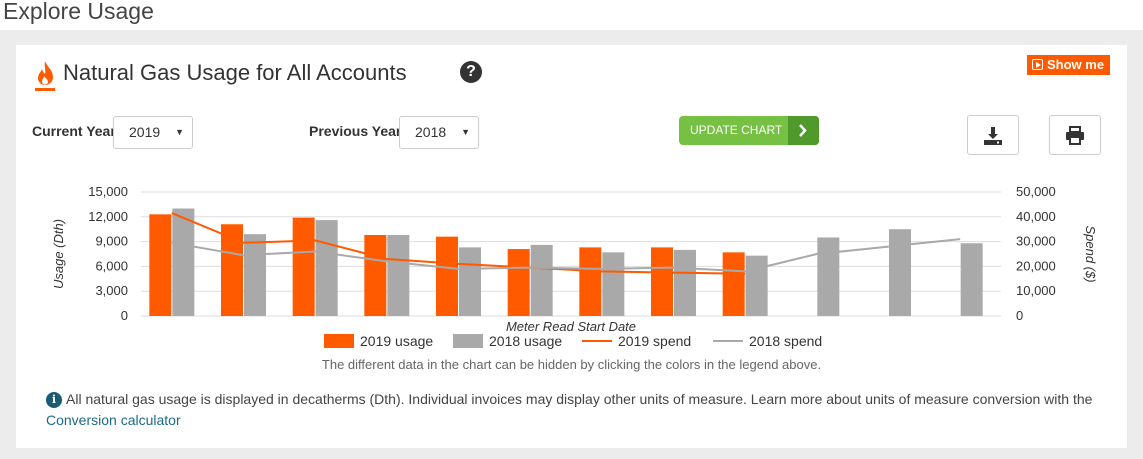  What do you see at coordinates (431, 132) in the screenshot?
I see `previous-year-value: 2018` at bounding box center [431, 132].